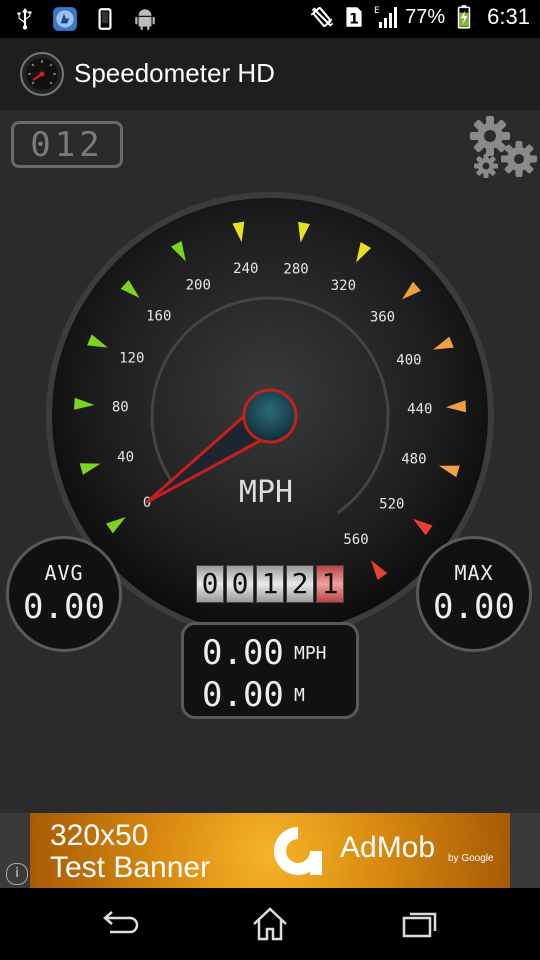 Image resolution: width=540 pixels, height=960 pixels. Describe the element at coordinates (413, 459) in the screenshot. I see `gauge-tick-label: 480` at that location.